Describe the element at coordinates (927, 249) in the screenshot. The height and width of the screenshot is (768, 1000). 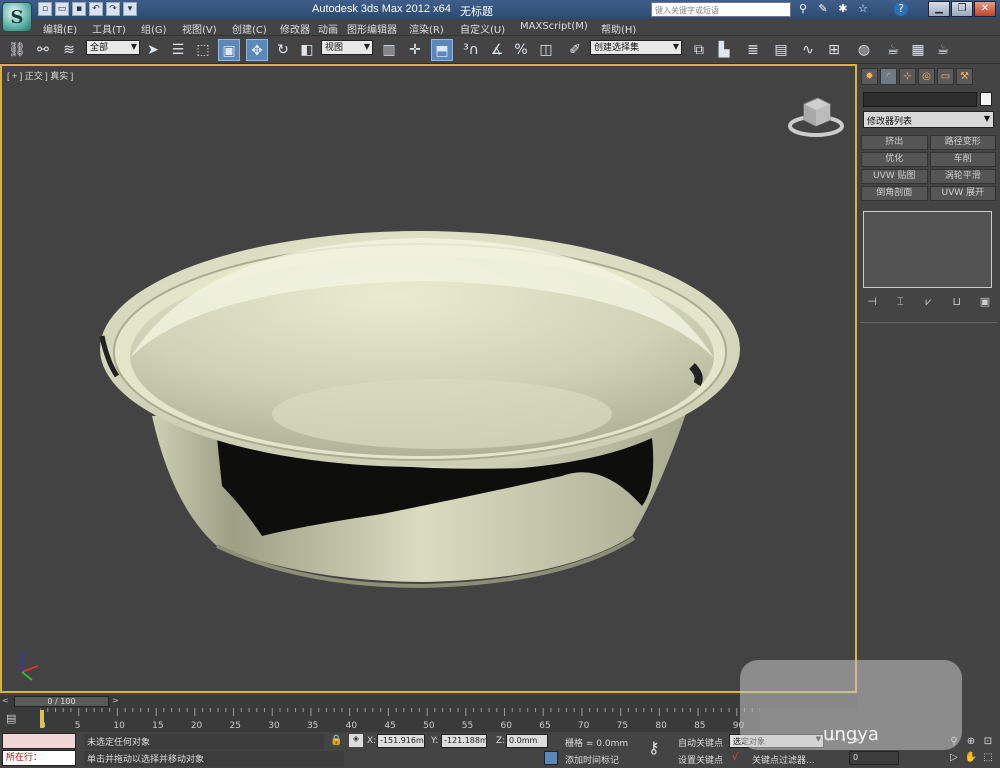
I see `modifier-stack` at that location.